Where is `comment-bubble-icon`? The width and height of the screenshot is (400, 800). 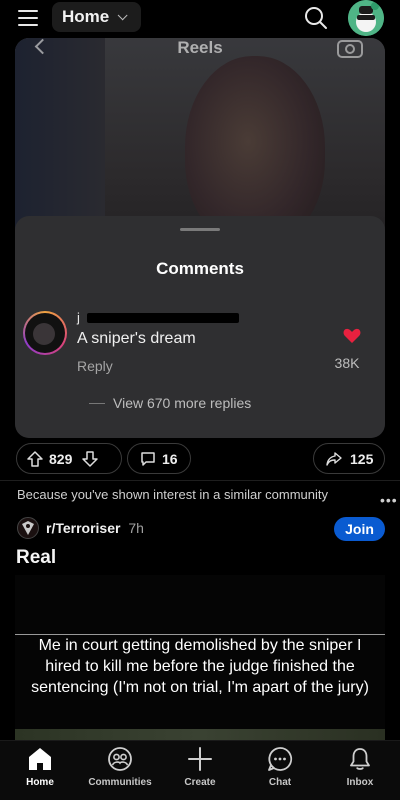
comment-bubble-icon is located at coordinates (148, 458).